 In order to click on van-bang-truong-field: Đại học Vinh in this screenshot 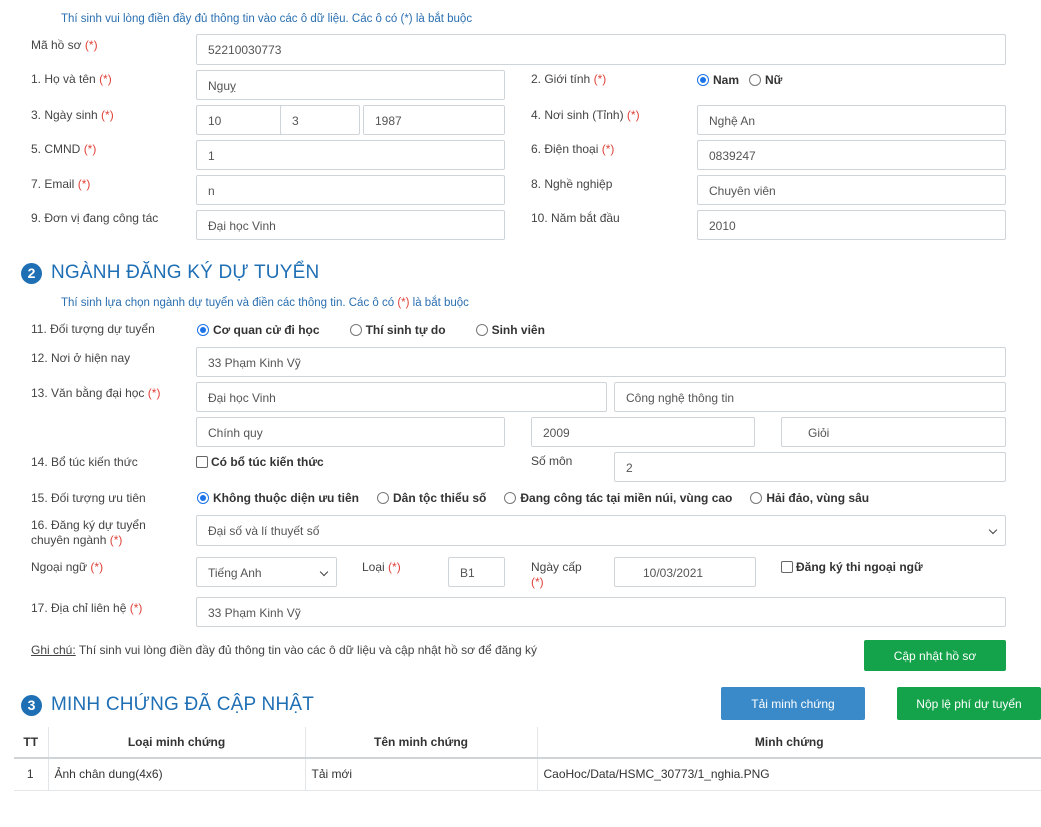, I will do `click(401, 397)`.